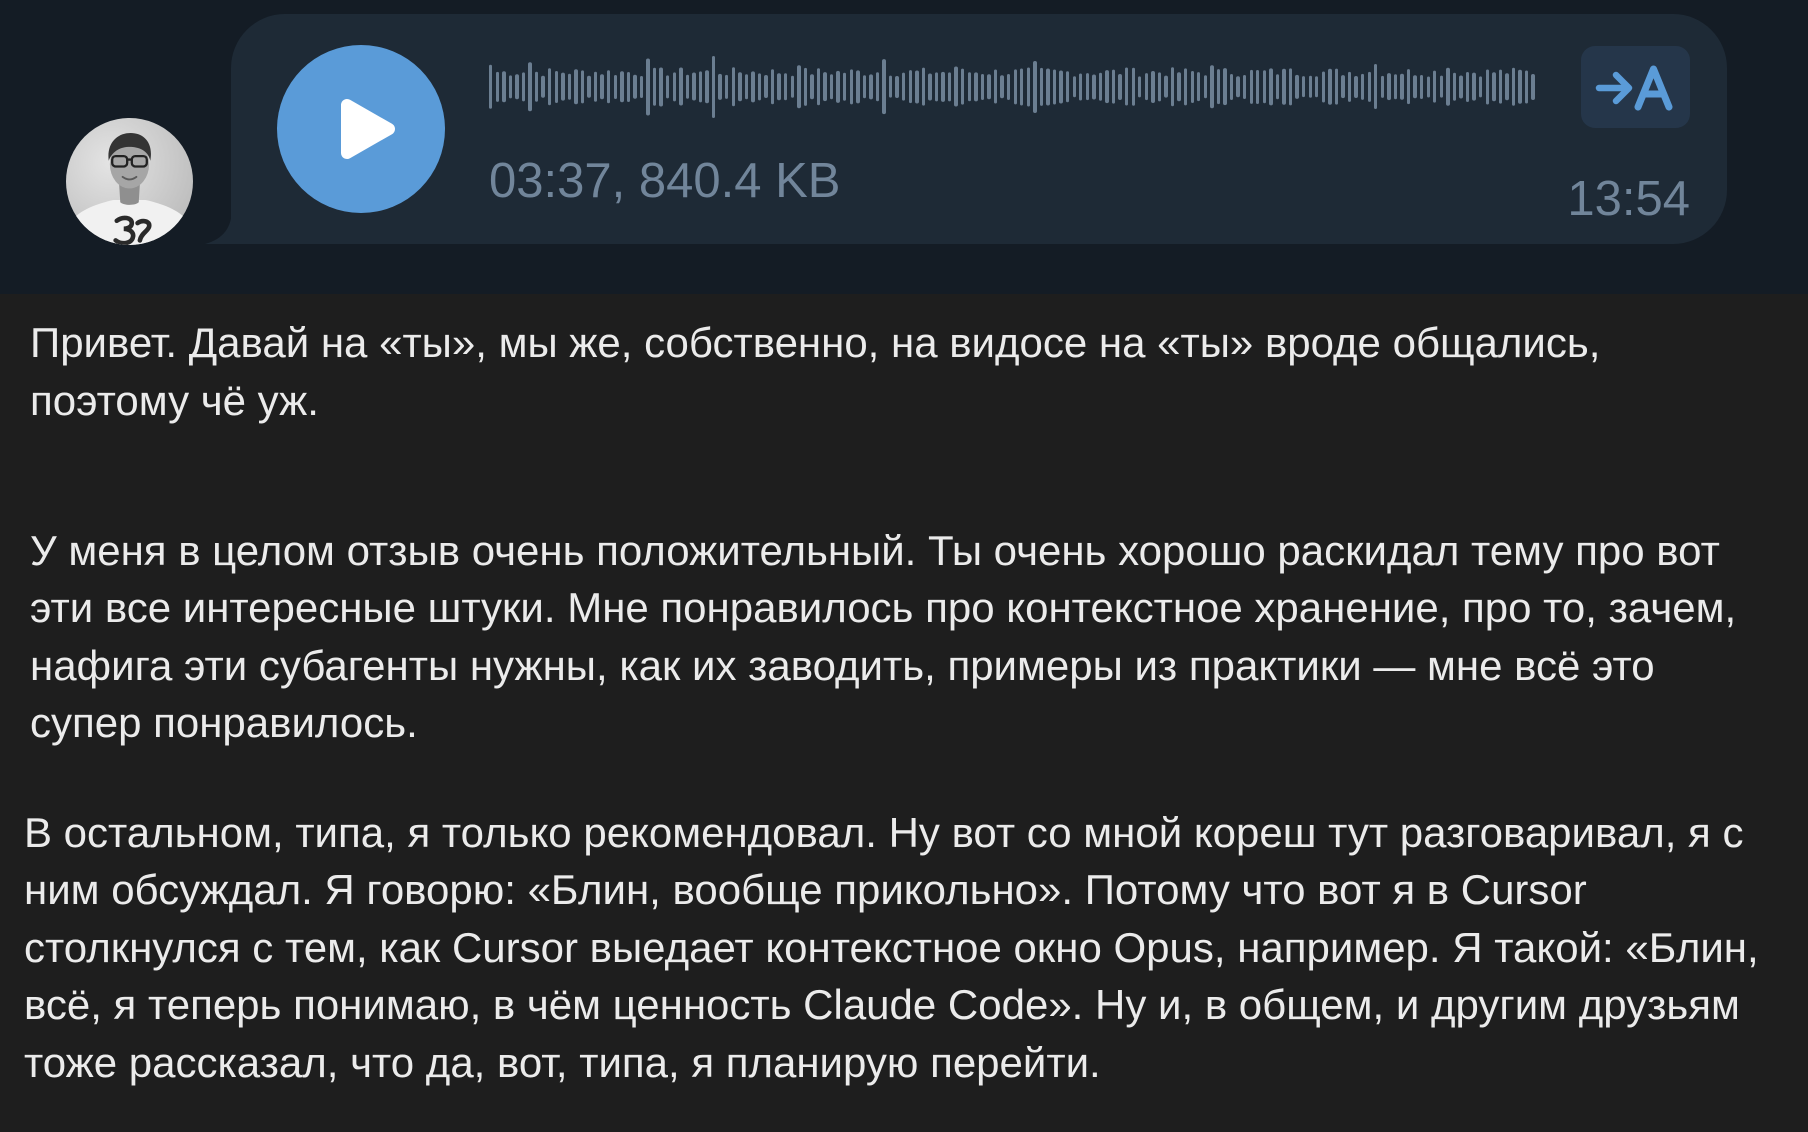 This screenshot has width=1808, height=1132. Describe the element at coordinates (1635, 87) in the screenshot. I see `transcribe-button` at that location.